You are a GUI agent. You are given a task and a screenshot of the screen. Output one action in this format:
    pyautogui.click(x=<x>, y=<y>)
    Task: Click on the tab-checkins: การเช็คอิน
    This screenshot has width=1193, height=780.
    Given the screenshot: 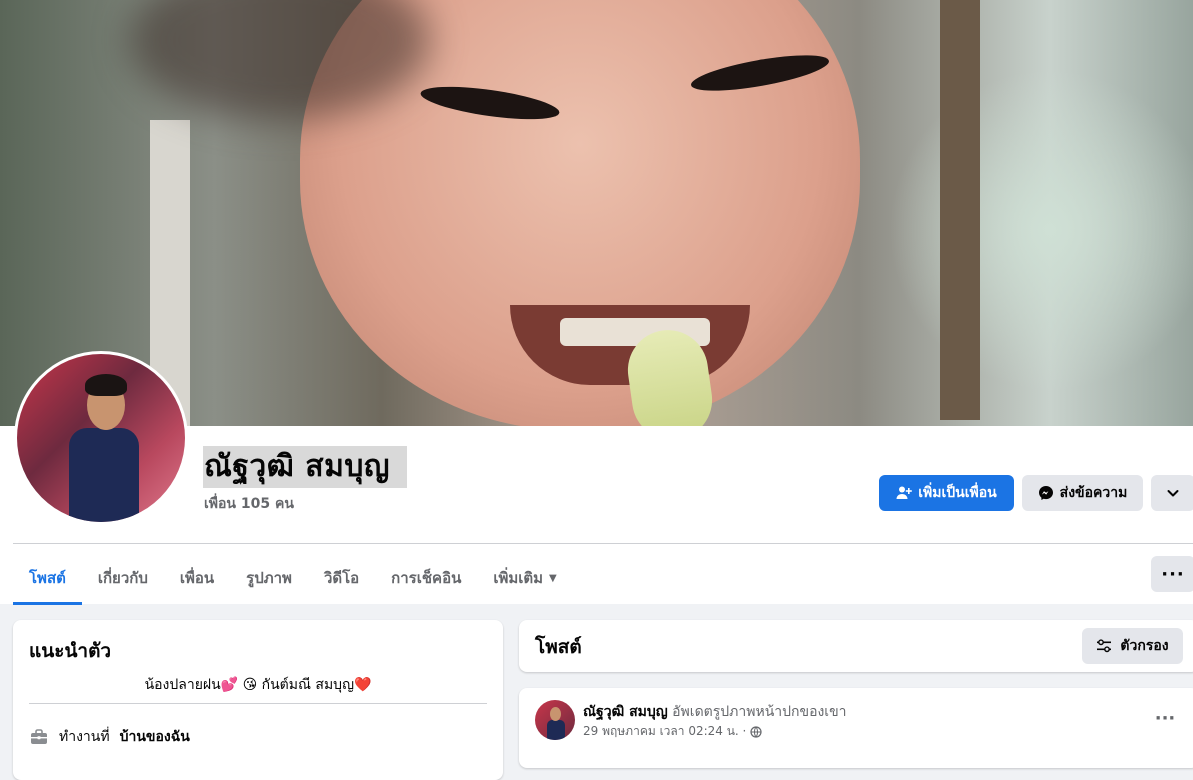 What is the action you would take?
    pyautogui.click(x=426, y=578)
    